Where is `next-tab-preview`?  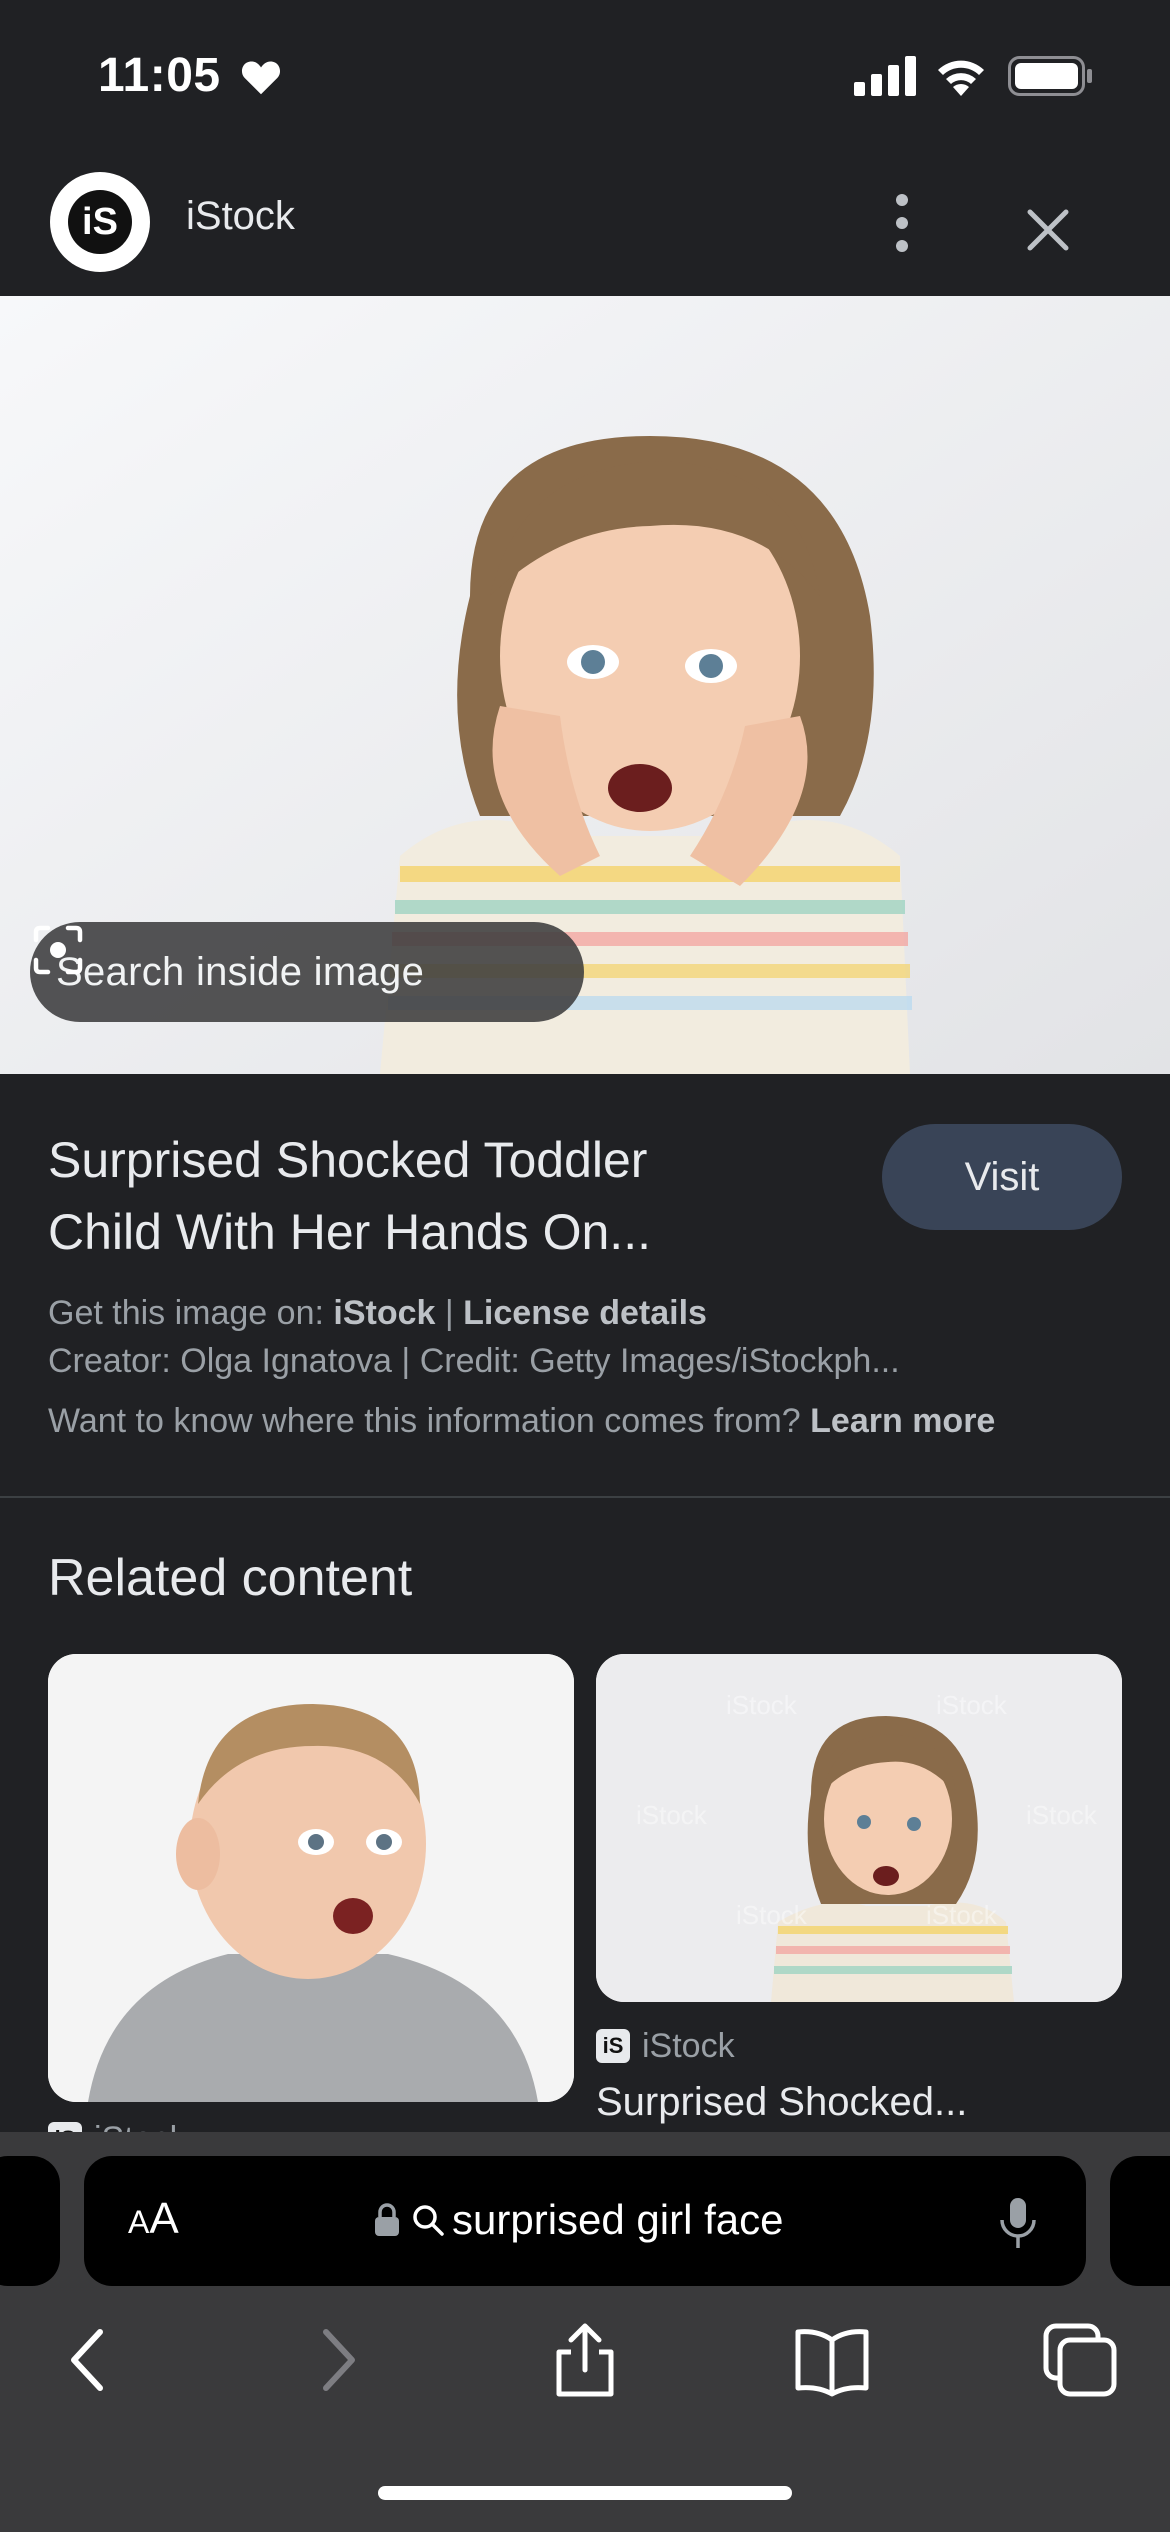
next-tab-preview is located at coordinates (1140, 2221).